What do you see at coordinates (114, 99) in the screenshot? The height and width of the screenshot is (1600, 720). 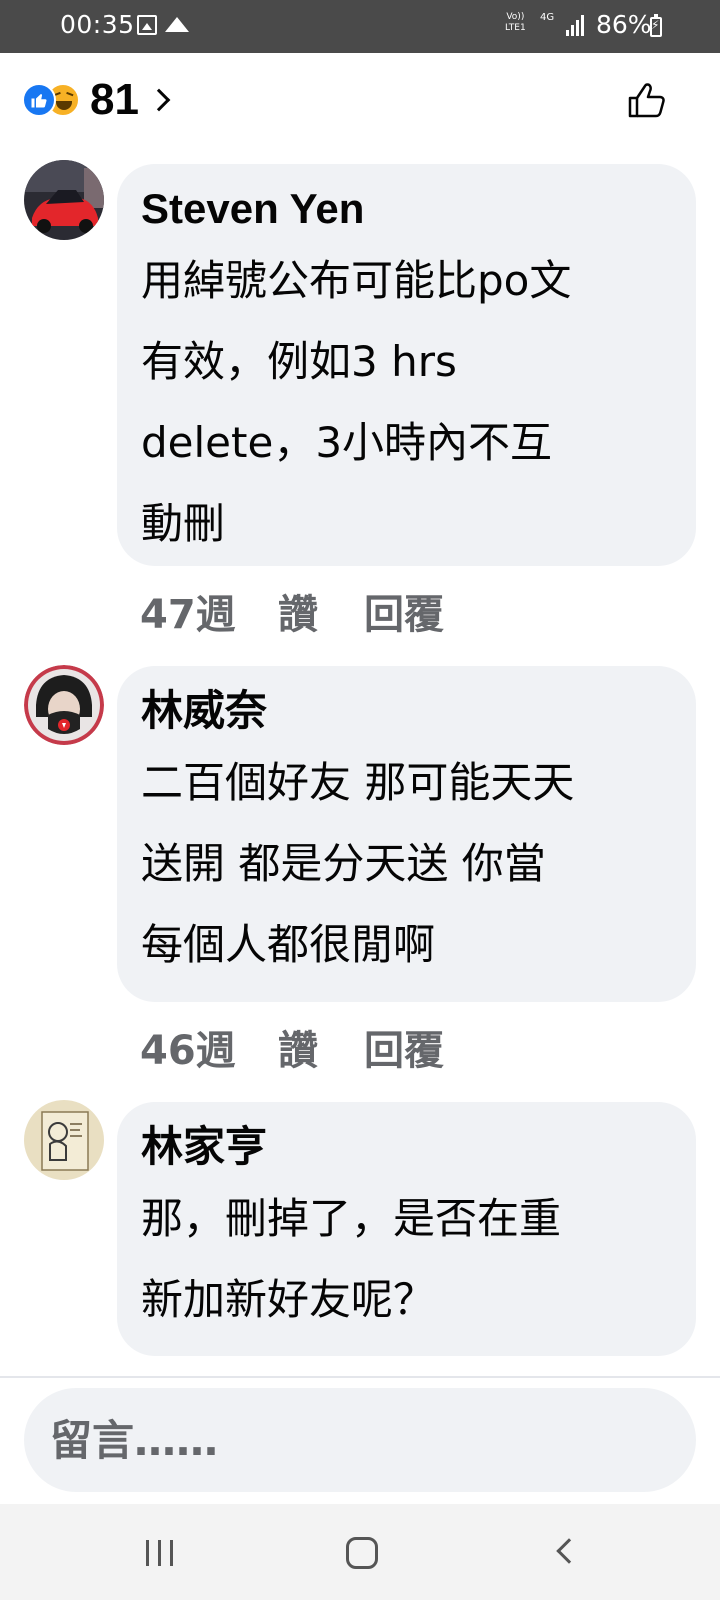 I see `reaction-count: 81` at bounding box center [114, 99].